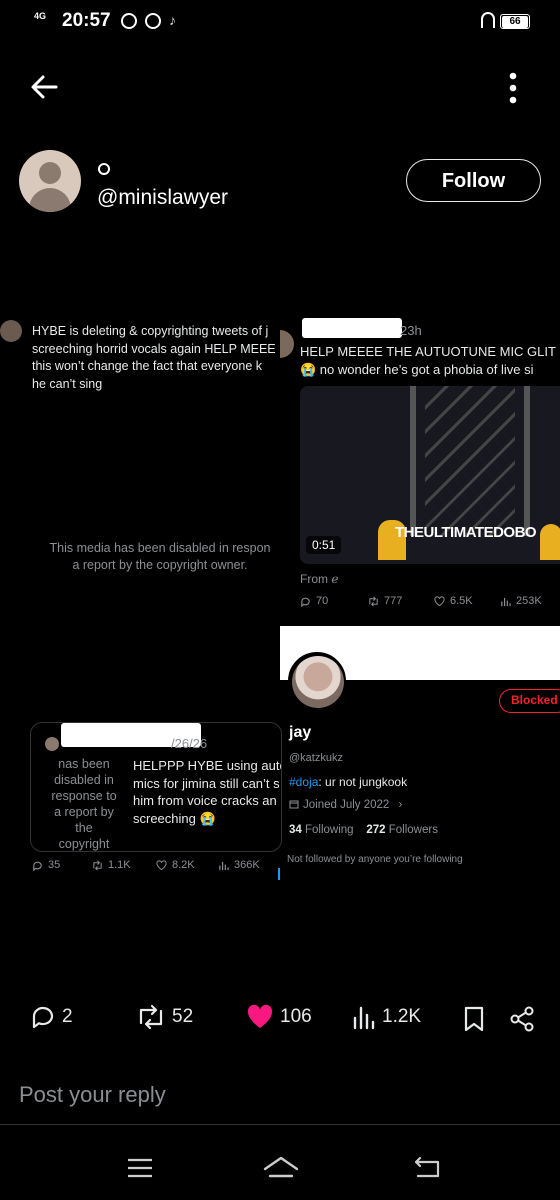 This screenshot has width=560, height=1200. What do you see at coordinates (279, 1017) in the screenshot?
I see `like-button: 106` at bounding box center [279, 1017].